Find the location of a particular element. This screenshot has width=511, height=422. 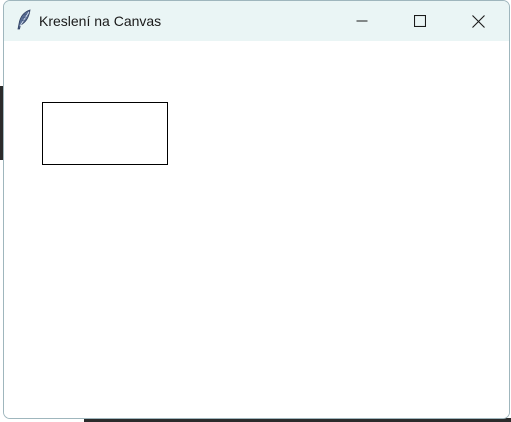

minimize-icon is located at coordinates (362, 21).